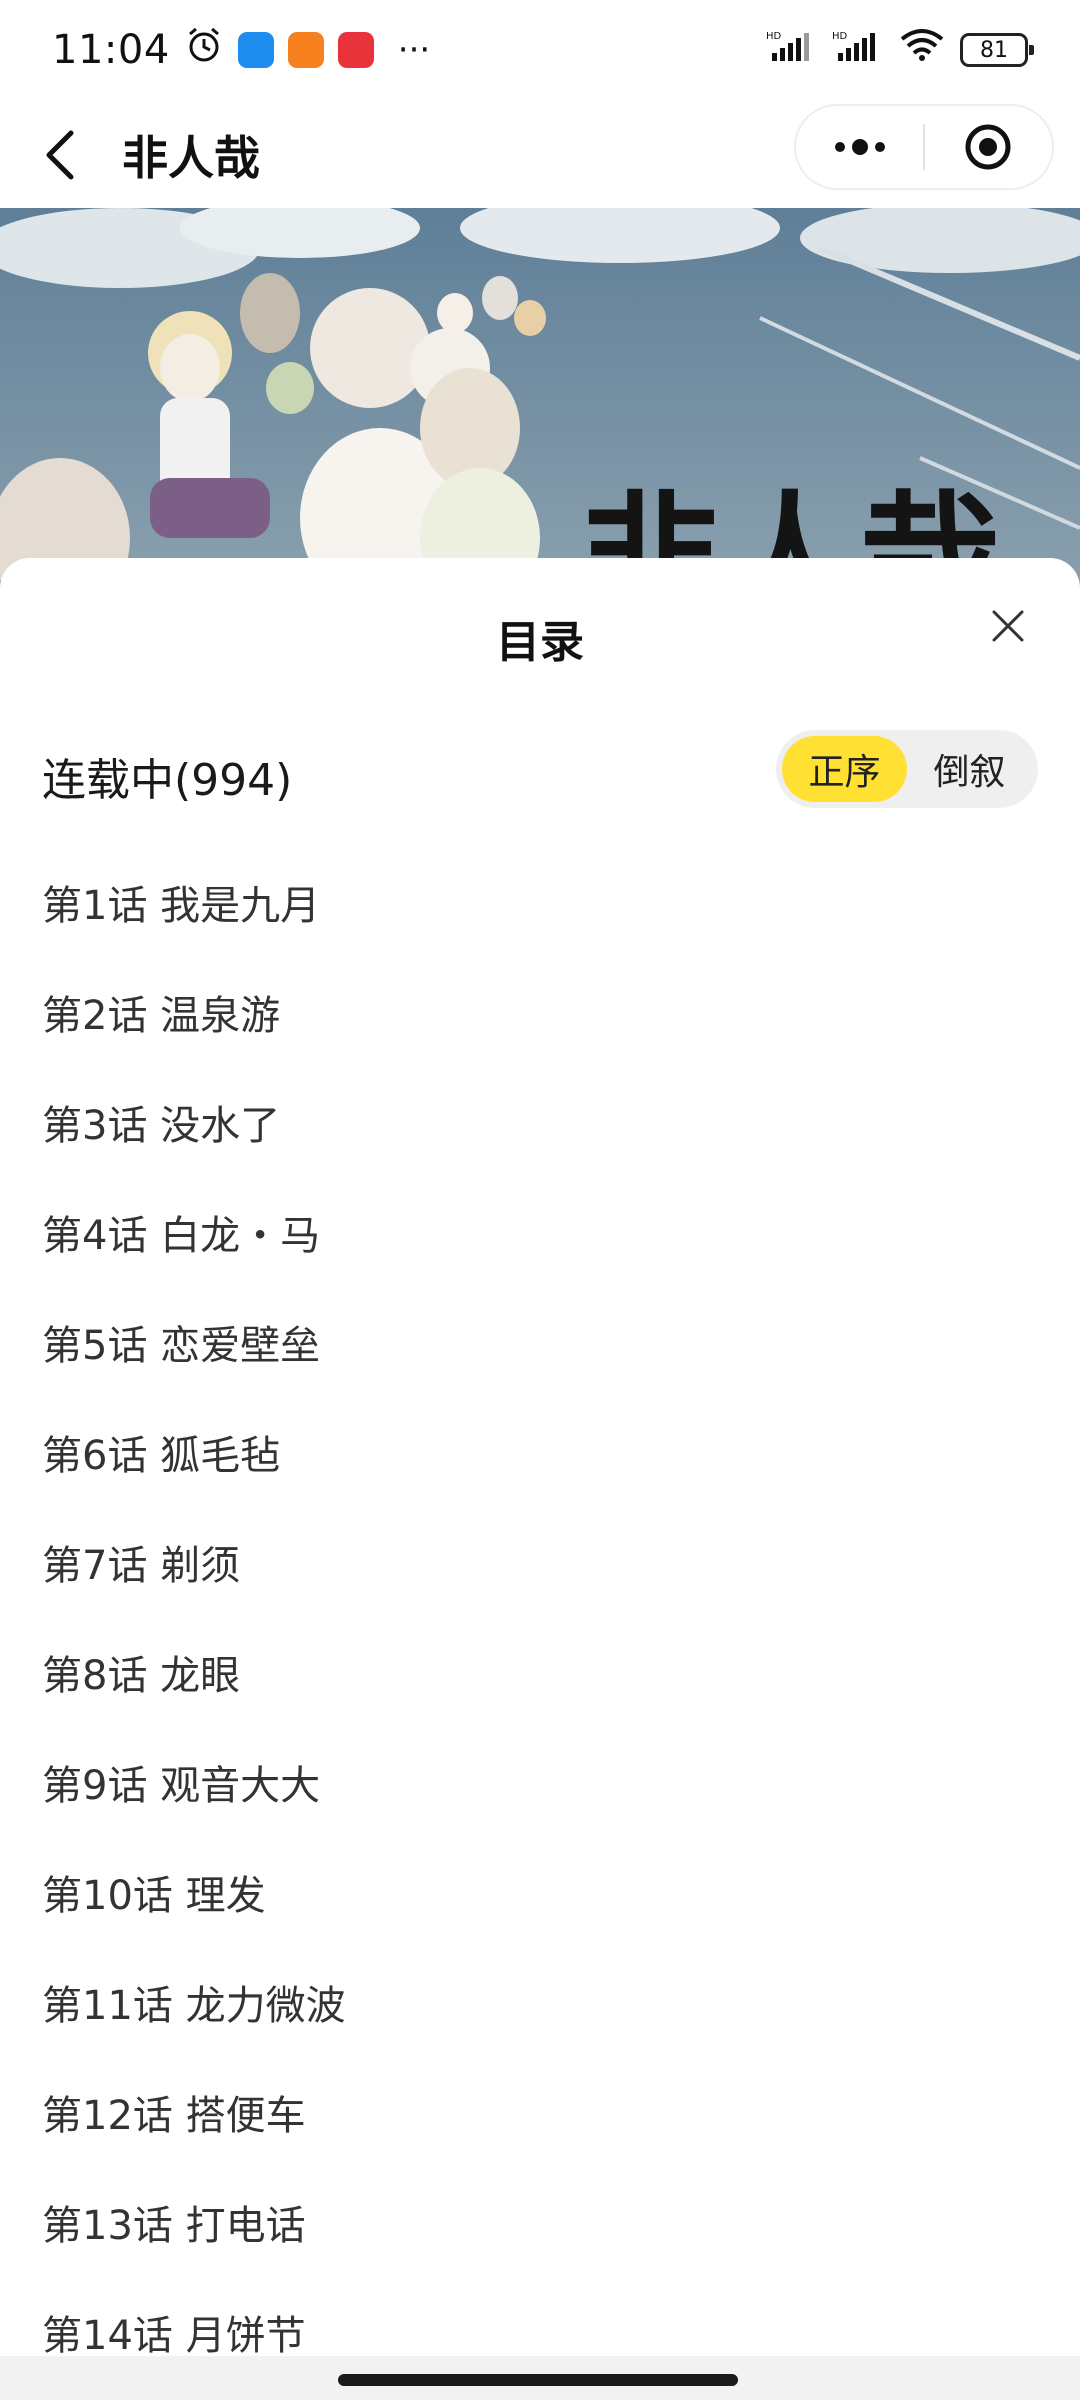 The width and height of the screenshot is (1080, 2400). What do you see at coordinates (355, 50) in the screenshot?
I see `red-app-icon` at bounding box center [355, 50].